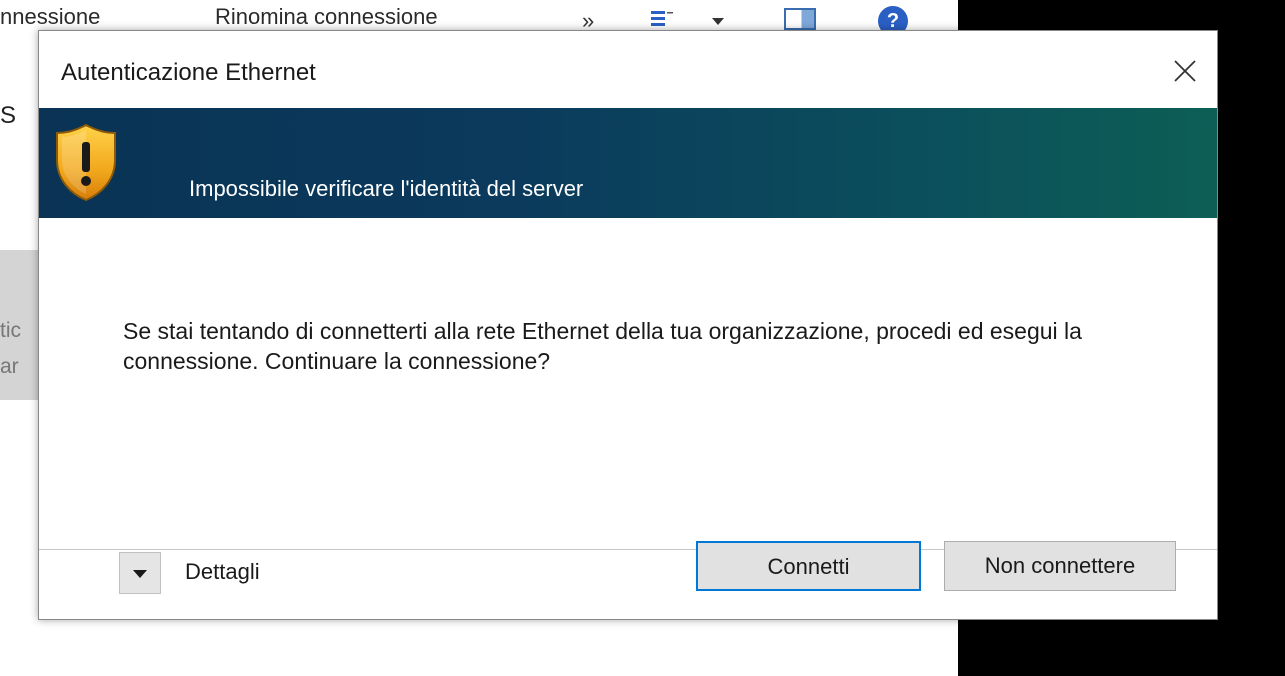 The height and width of the screenshot is (676, 1285). What do you see at coordinates (326, 17) in the screenshot?
I see `bg-toolbar-item-rename: Rinomina connessione` at bounding box center [326, 17].